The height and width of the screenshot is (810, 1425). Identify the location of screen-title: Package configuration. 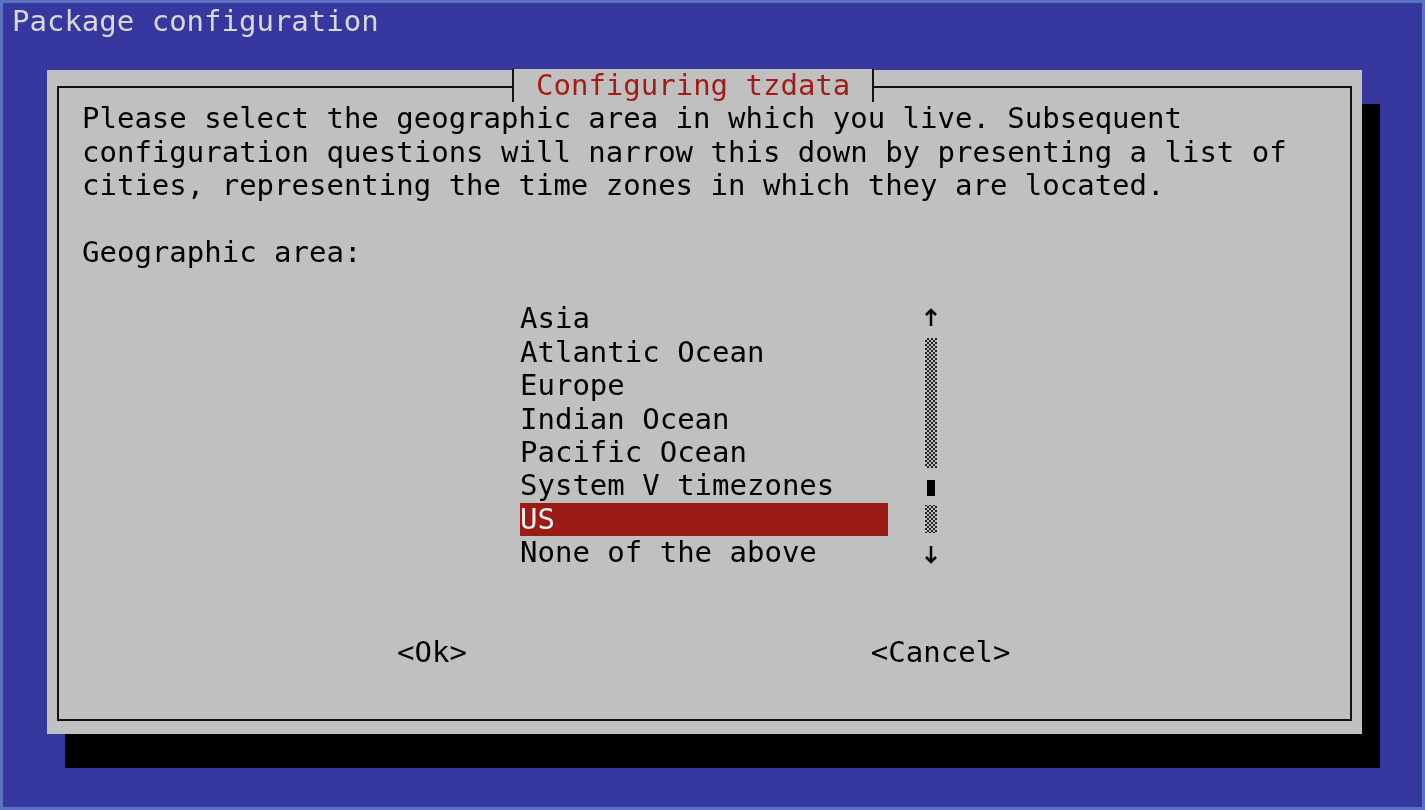
(195, 22).